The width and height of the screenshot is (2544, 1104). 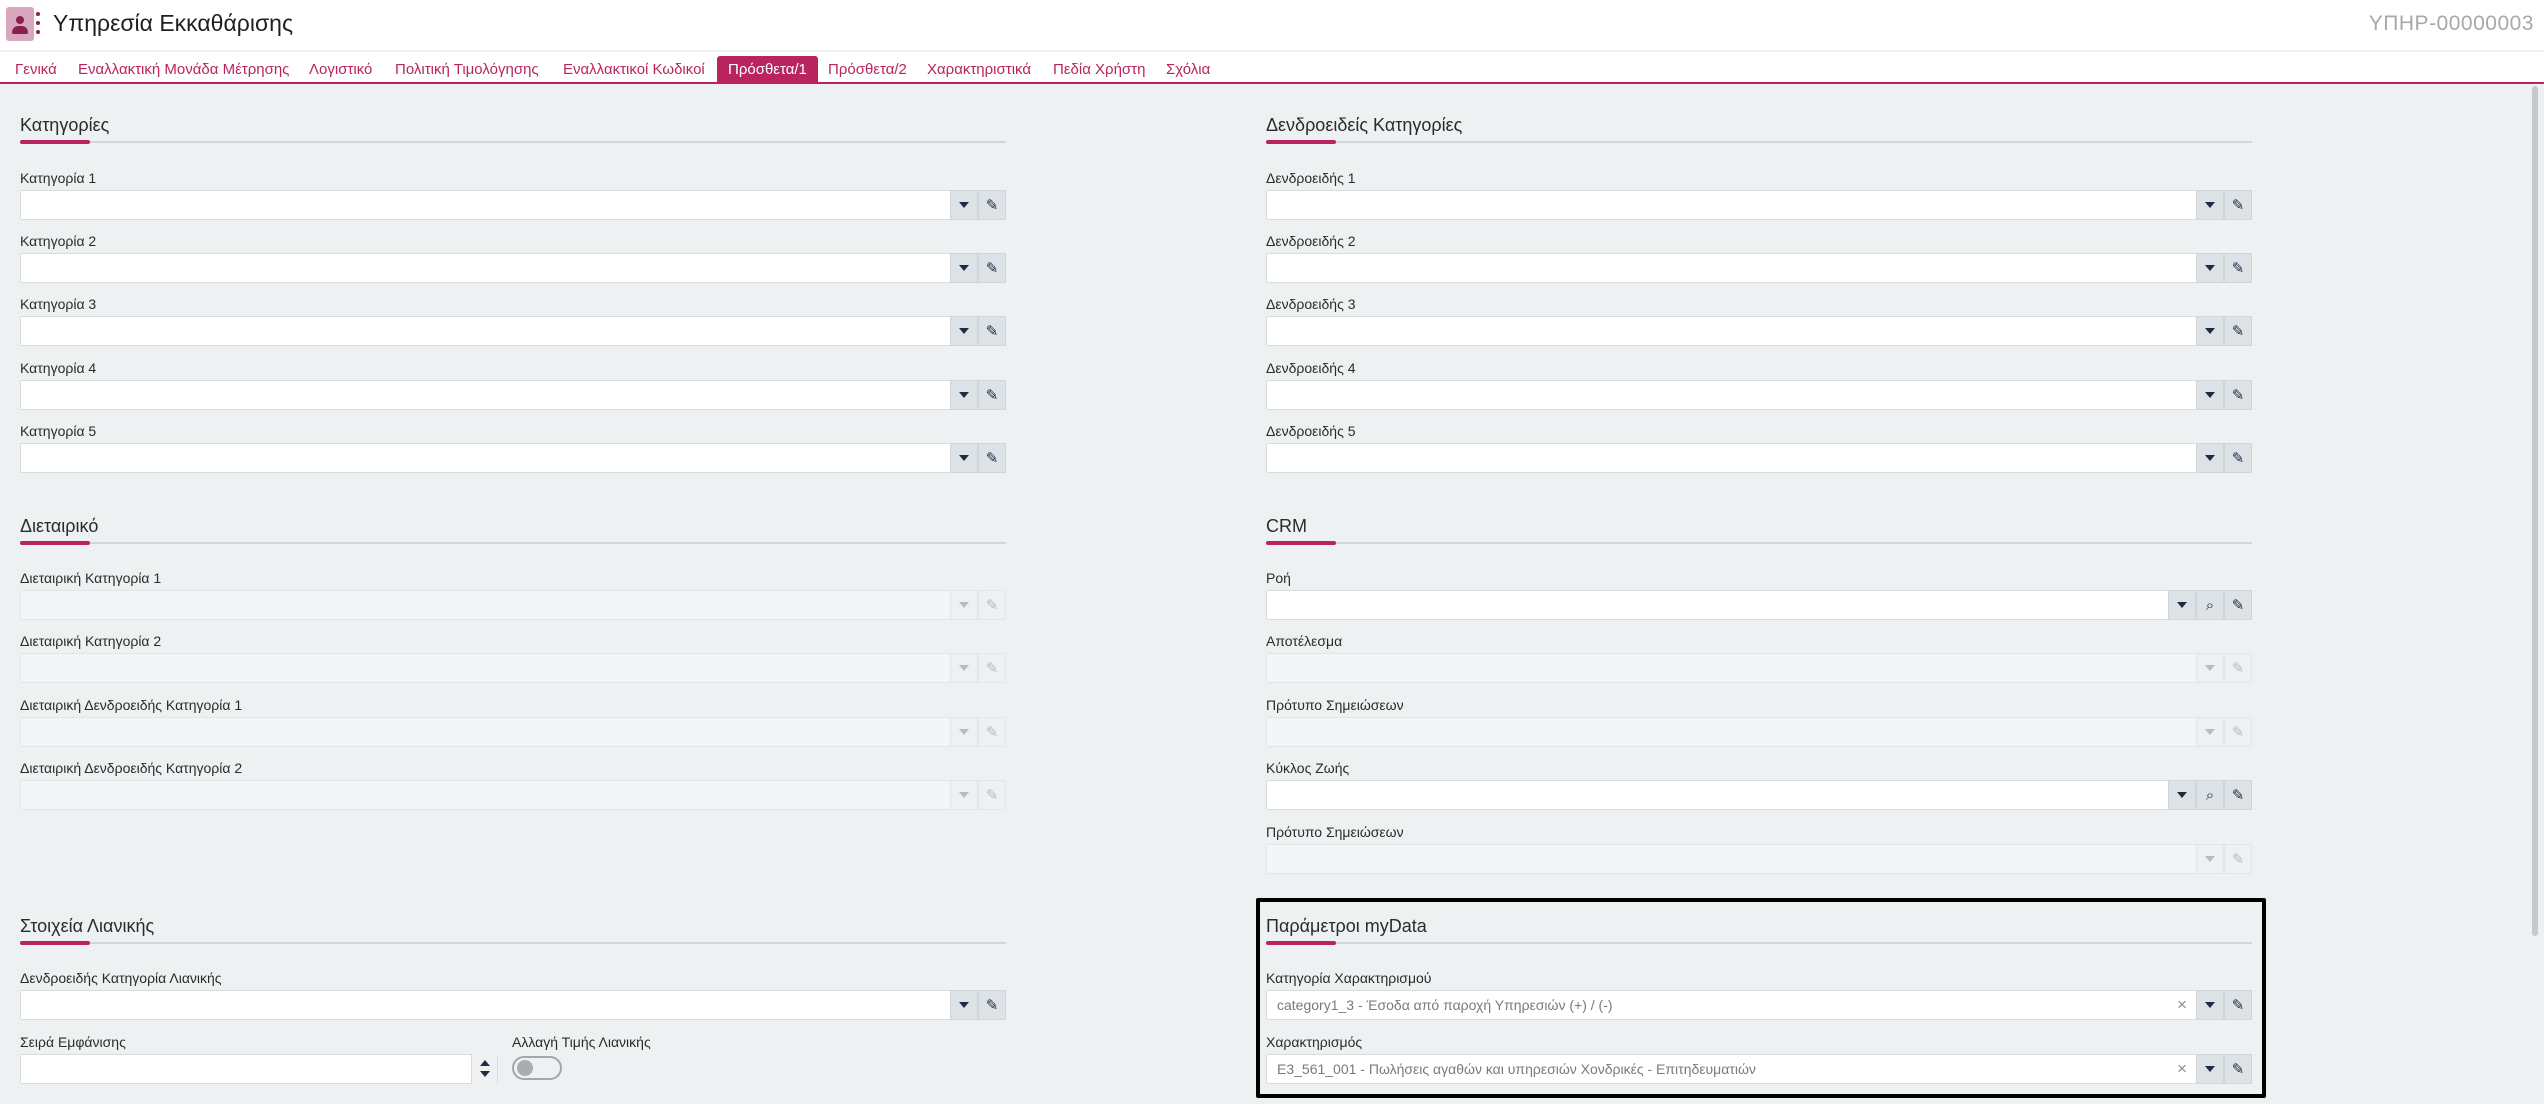 What do you see at coordinates (979, 70) in the screenshot?
I see `tab-characteristics: Χαρακτηριστικά` at bounding box center [979, 70].